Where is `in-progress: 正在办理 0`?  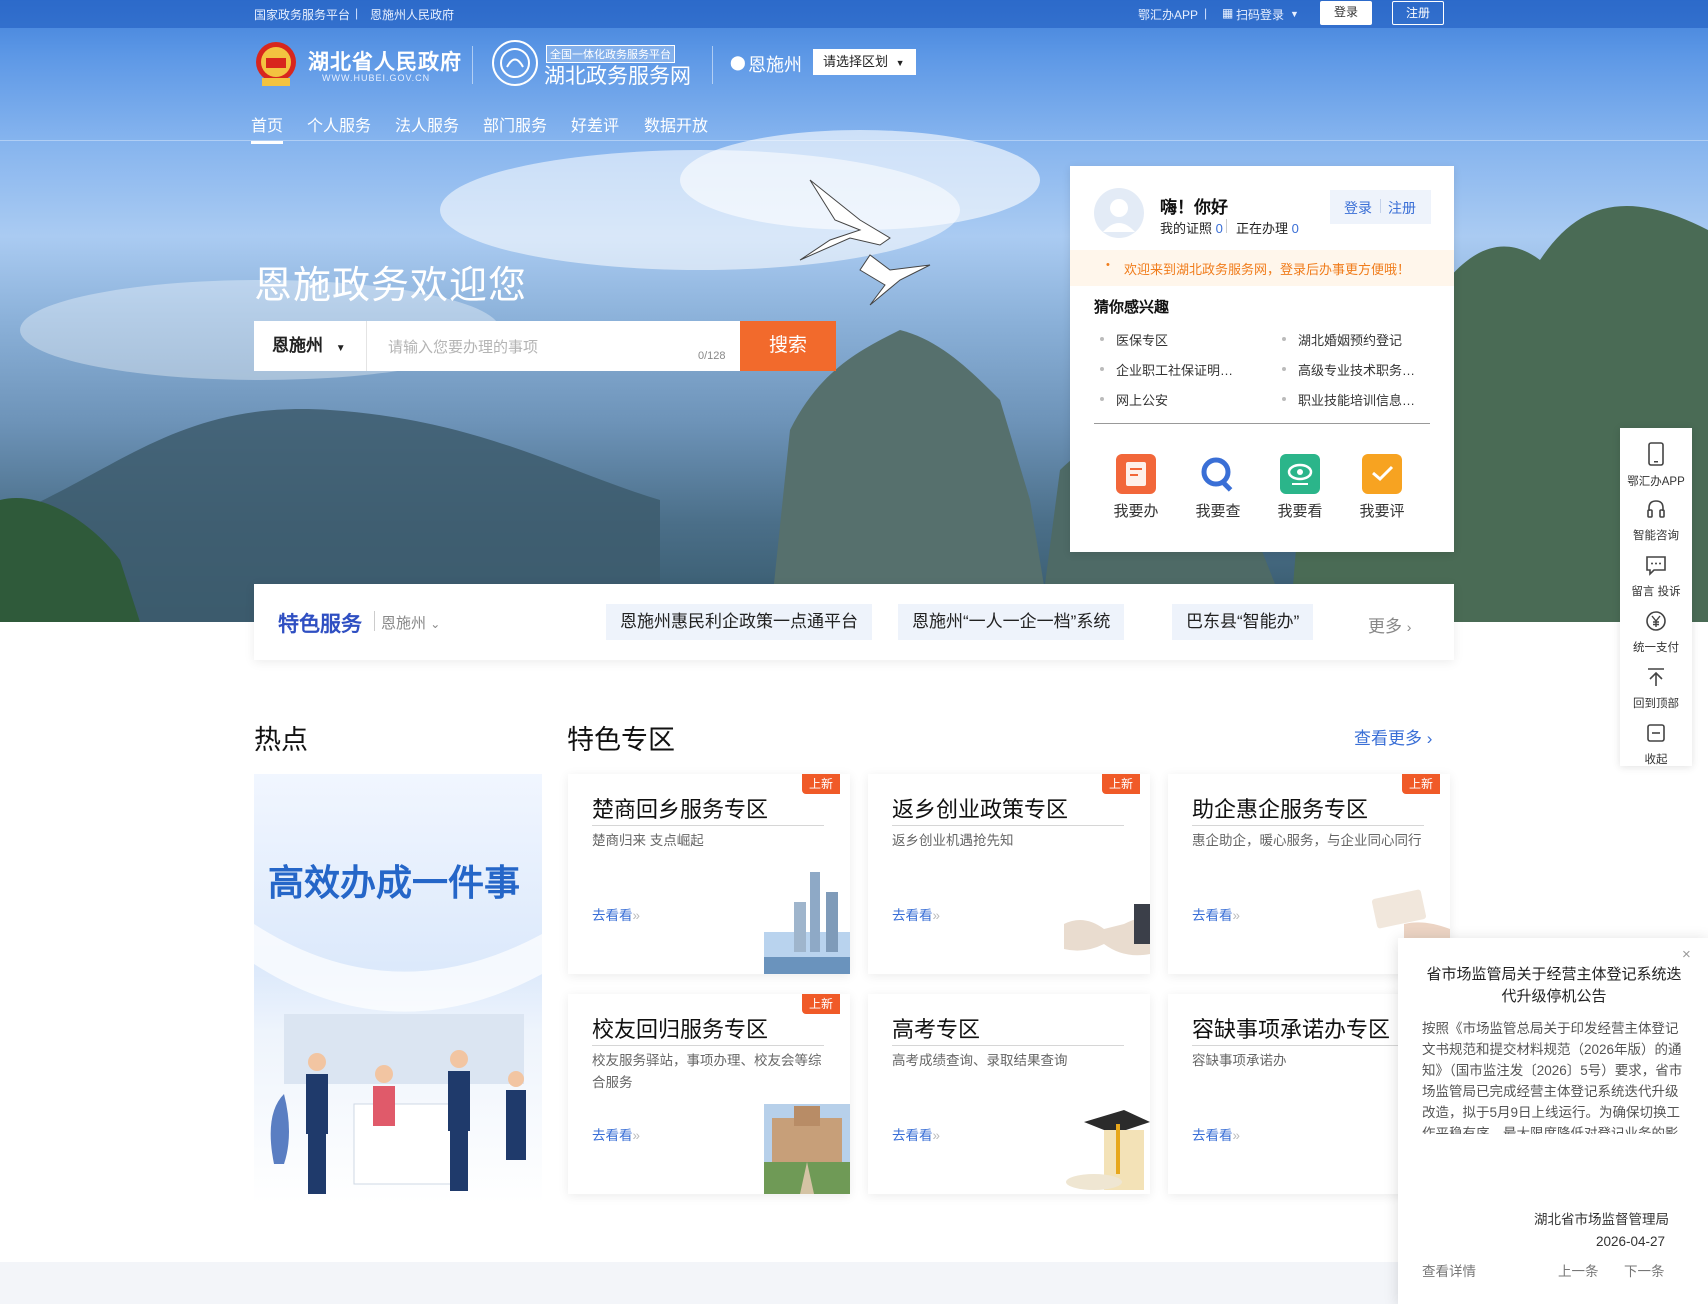
in-progress: 正在办理 0 is located at coordinates (1267, 227).